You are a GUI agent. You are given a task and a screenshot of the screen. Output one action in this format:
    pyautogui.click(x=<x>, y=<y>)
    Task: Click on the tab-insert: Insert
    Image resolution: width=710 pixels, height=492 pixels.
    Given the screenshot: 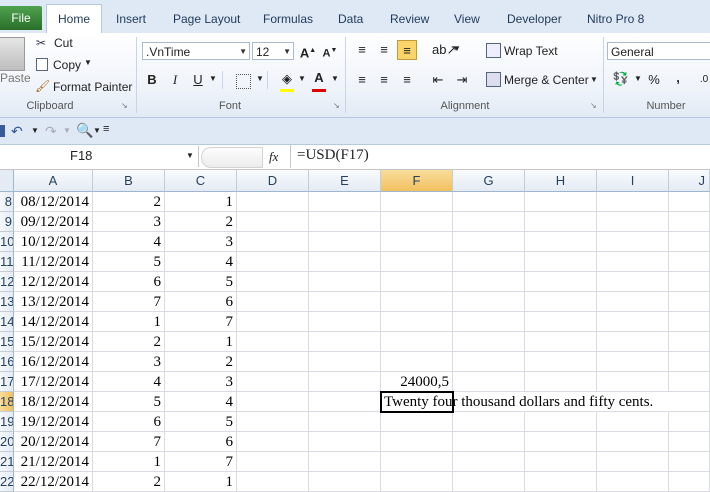 What is the action you would take?
    pyautogui.click(x=131, y=19)
    